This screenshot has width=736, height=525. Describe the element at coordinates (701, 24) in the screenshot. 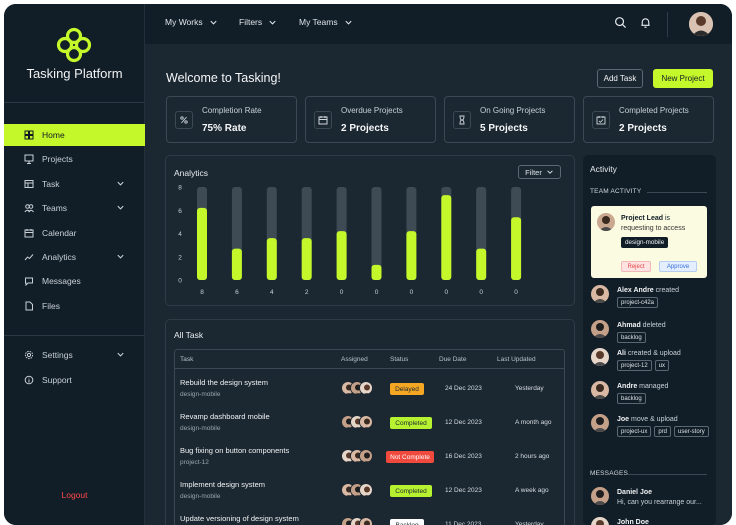

I see `user-avatar` at that location.